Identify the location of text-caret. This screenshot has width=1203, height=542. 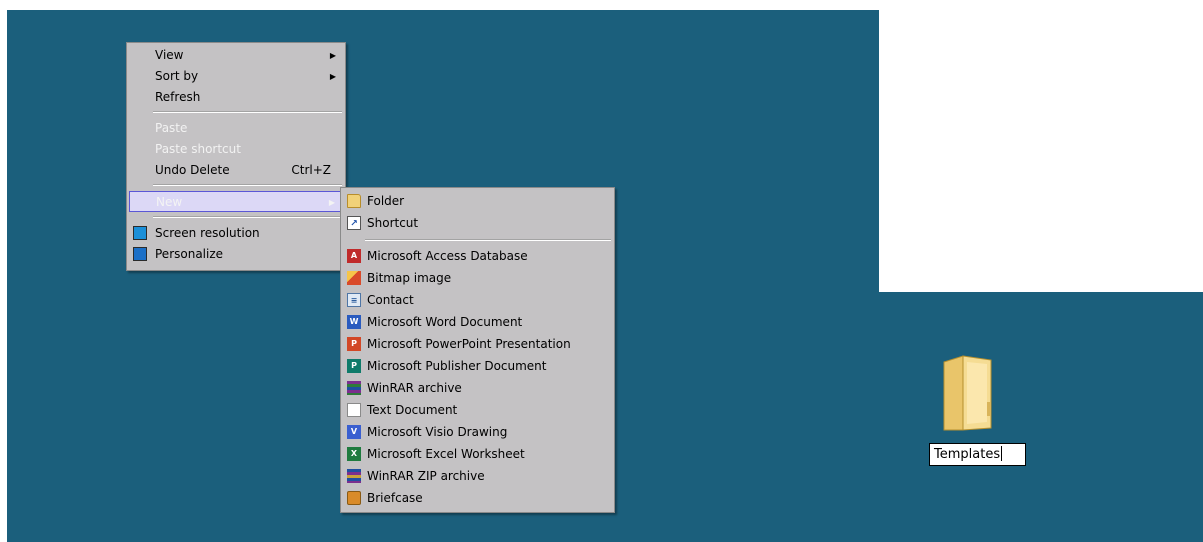
(1002, 453).